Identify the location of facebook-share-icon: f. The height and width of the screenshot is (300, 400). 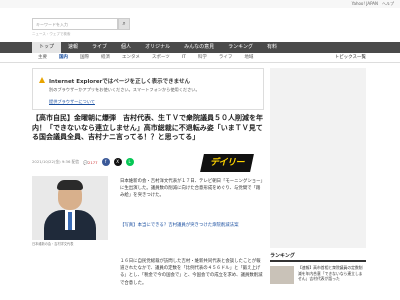
(105, 162).